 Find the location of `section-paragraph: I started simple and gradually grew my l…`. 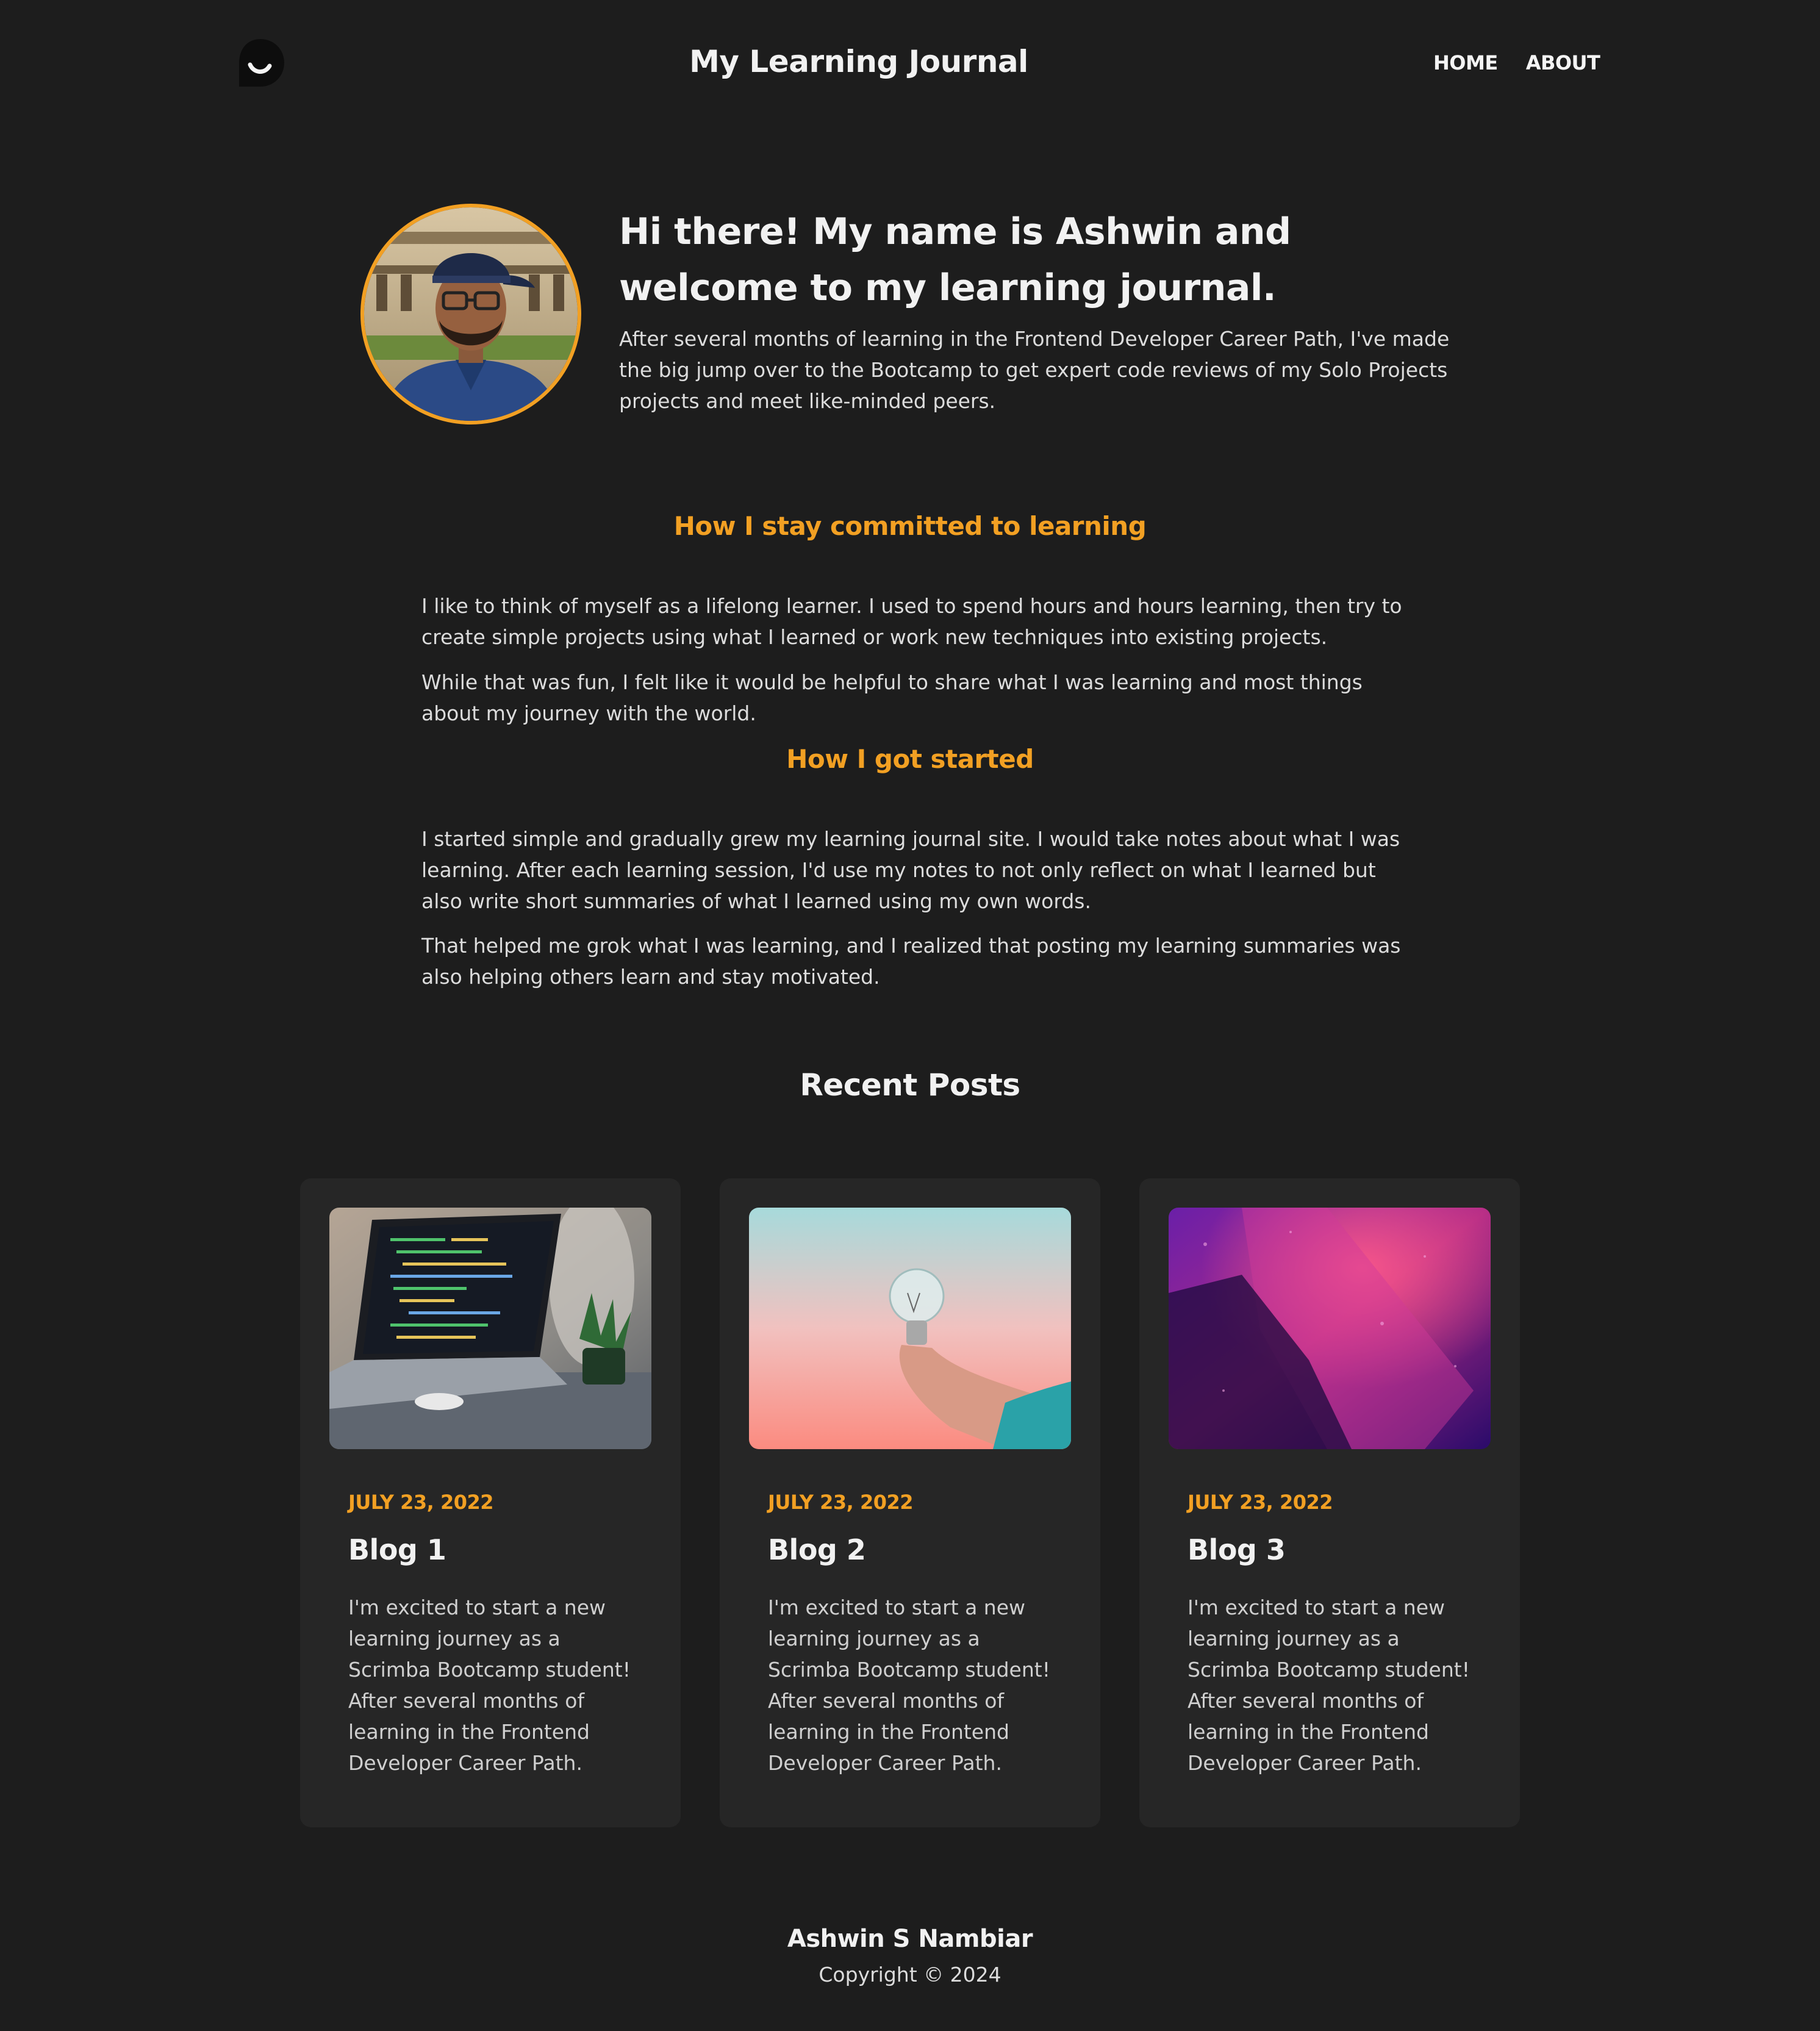

section-paragraph: I started simple and gradually grew my l… is located at coordinates (910, 870).